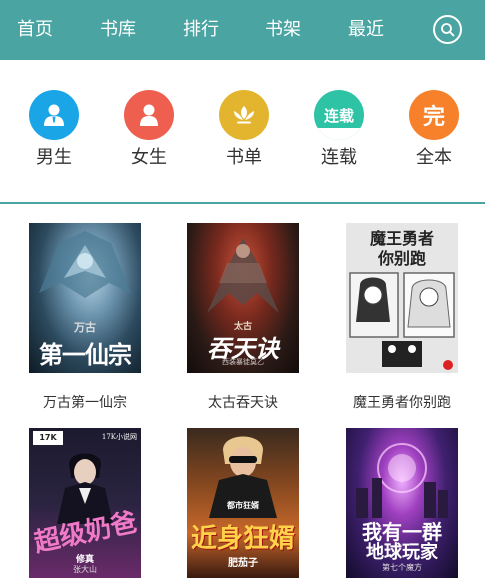 Image resolution: width=485 pixels, height=583 pixels. What do you see at coordinates (242, 539) in the screenshot?
I see `cover-title: 近身狂婿` at bounding box center [242, 539].